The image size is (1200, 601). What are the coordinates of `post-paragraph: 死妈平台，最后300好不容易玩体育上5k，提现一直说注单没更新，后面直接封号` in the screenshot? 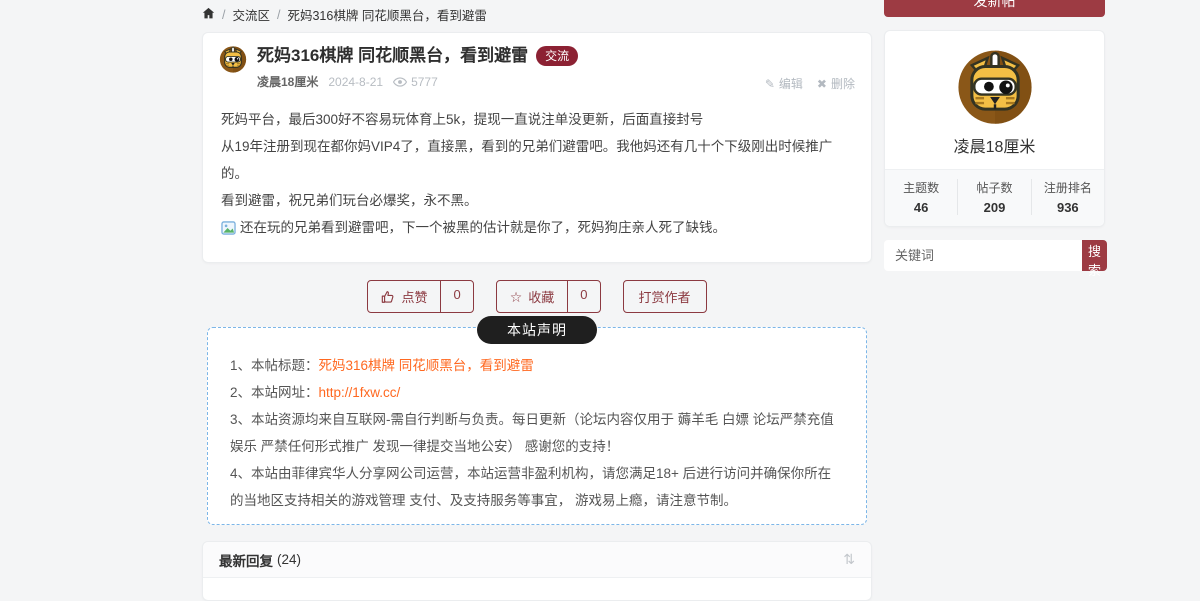 It's located at (462, 119).